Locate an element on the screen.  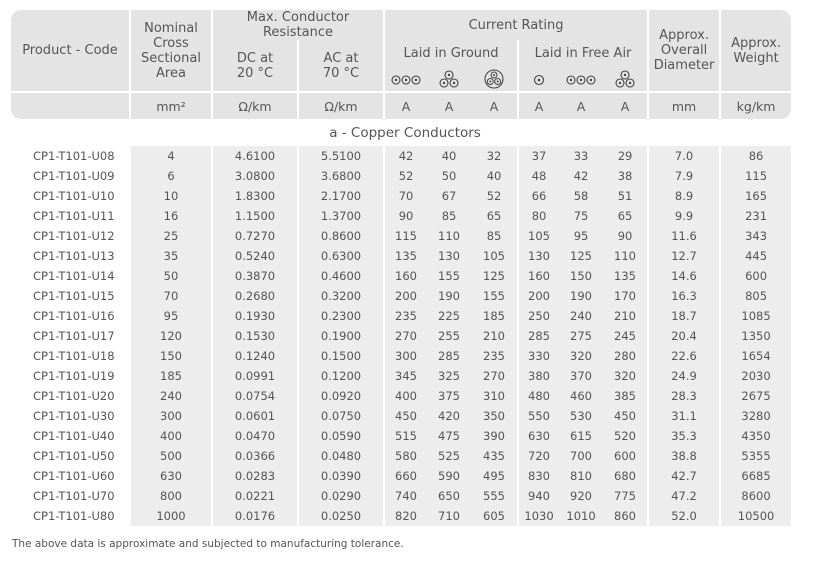
cell-air-single: 550 is located at coordinates (538, 416).